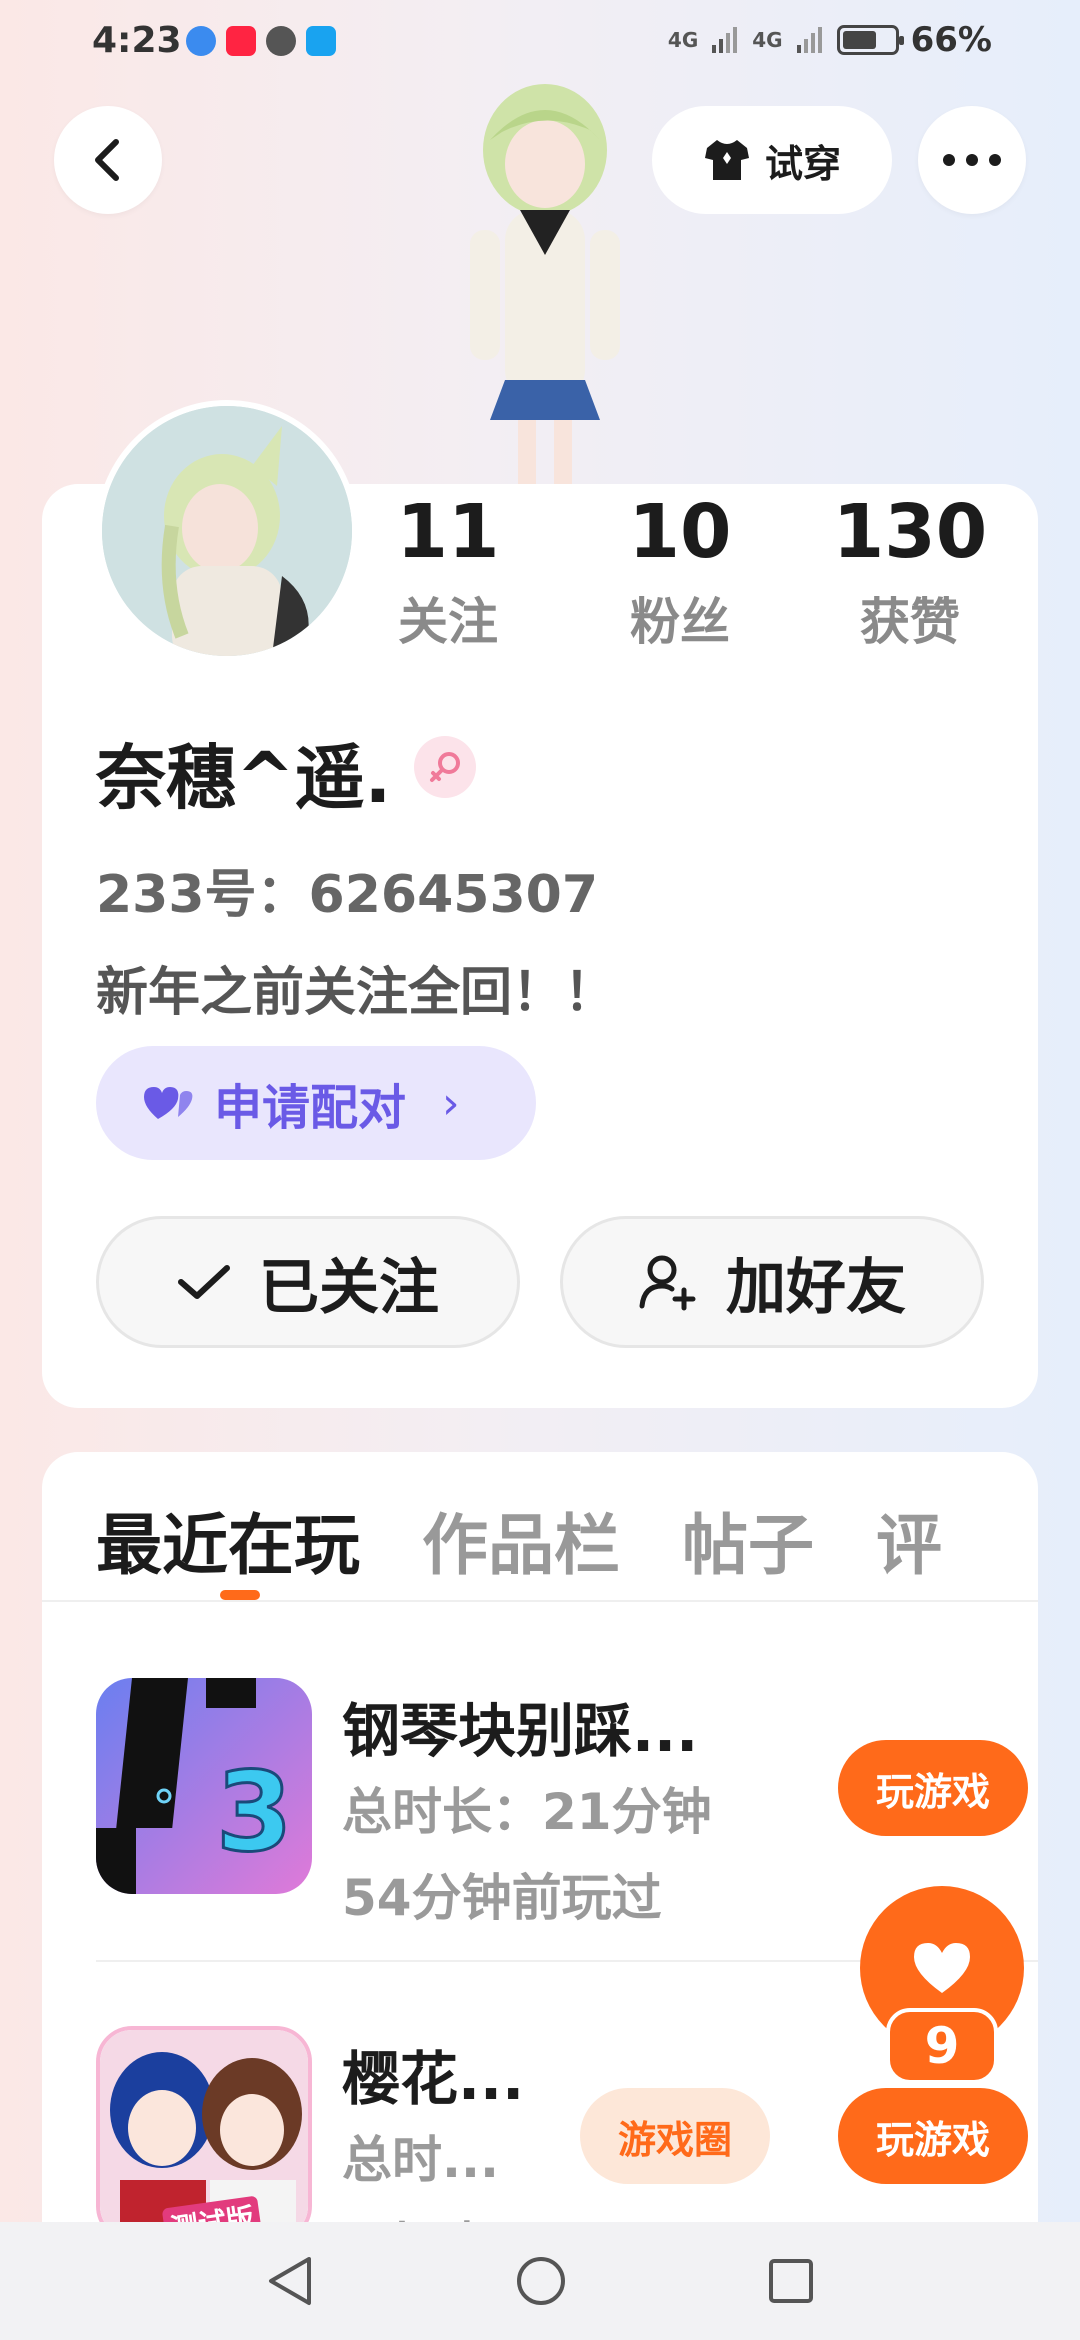  Describe the element at coordinates (349, 1287) in the screenshot. I see `followed-label: 已关注` at that location.